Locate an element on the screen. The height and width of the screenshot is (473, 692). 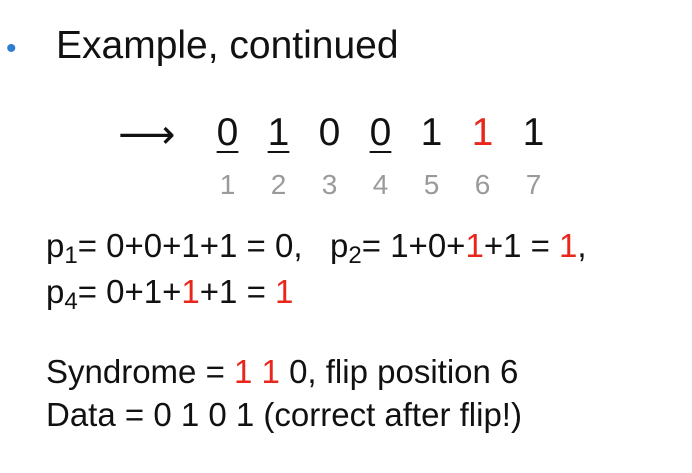
codeword-bits: 0 1 0 0 1 1 1 is located at coordinates (380, 133).